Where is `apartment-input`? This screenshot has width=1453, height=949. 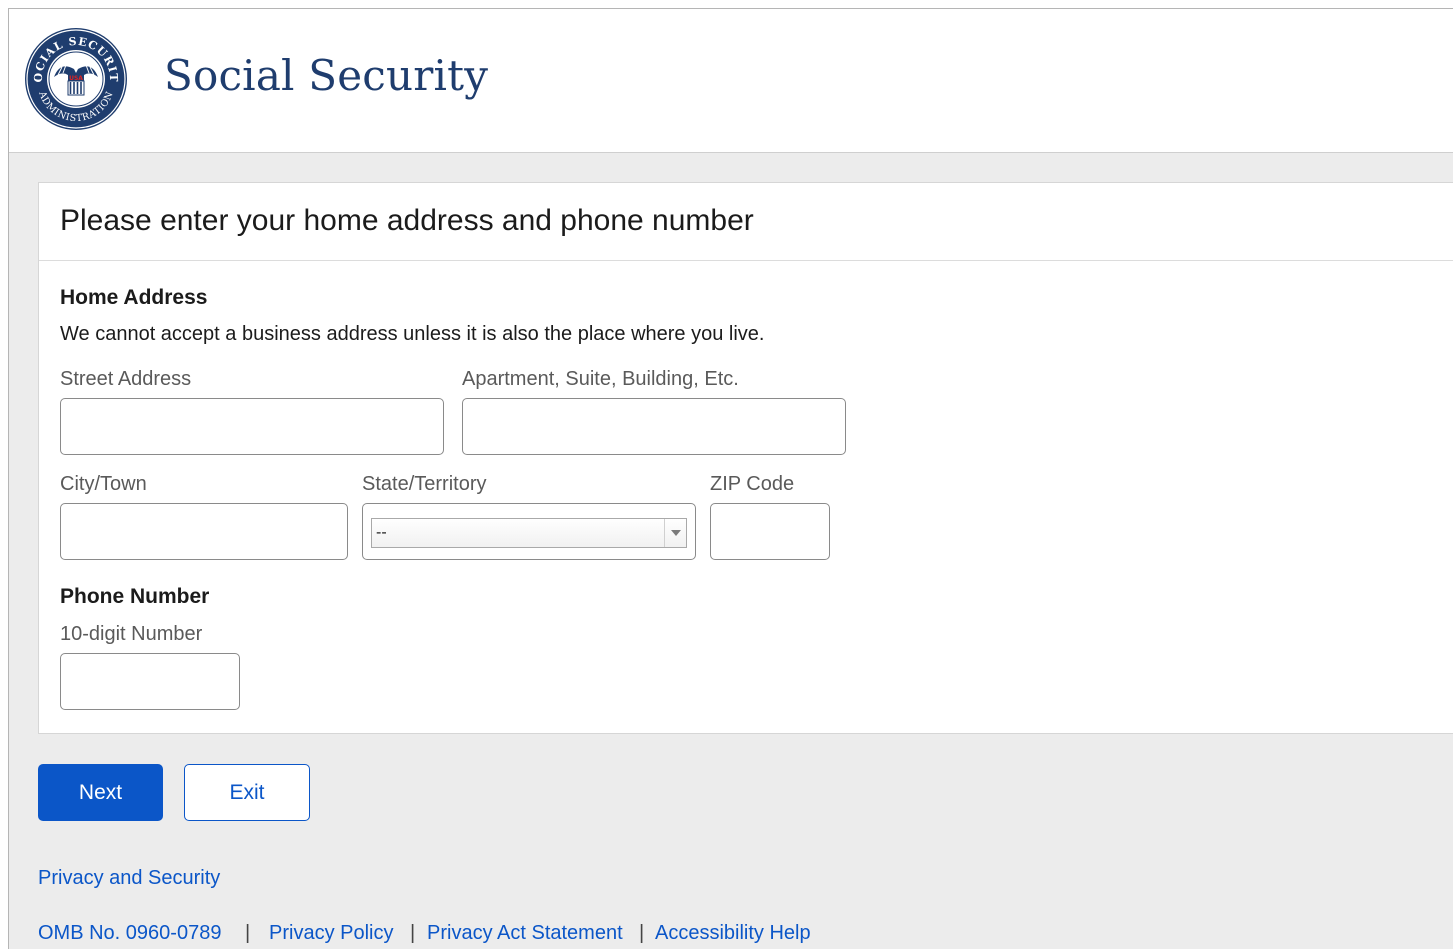
apartment-input is located at coordinates (654, 426).